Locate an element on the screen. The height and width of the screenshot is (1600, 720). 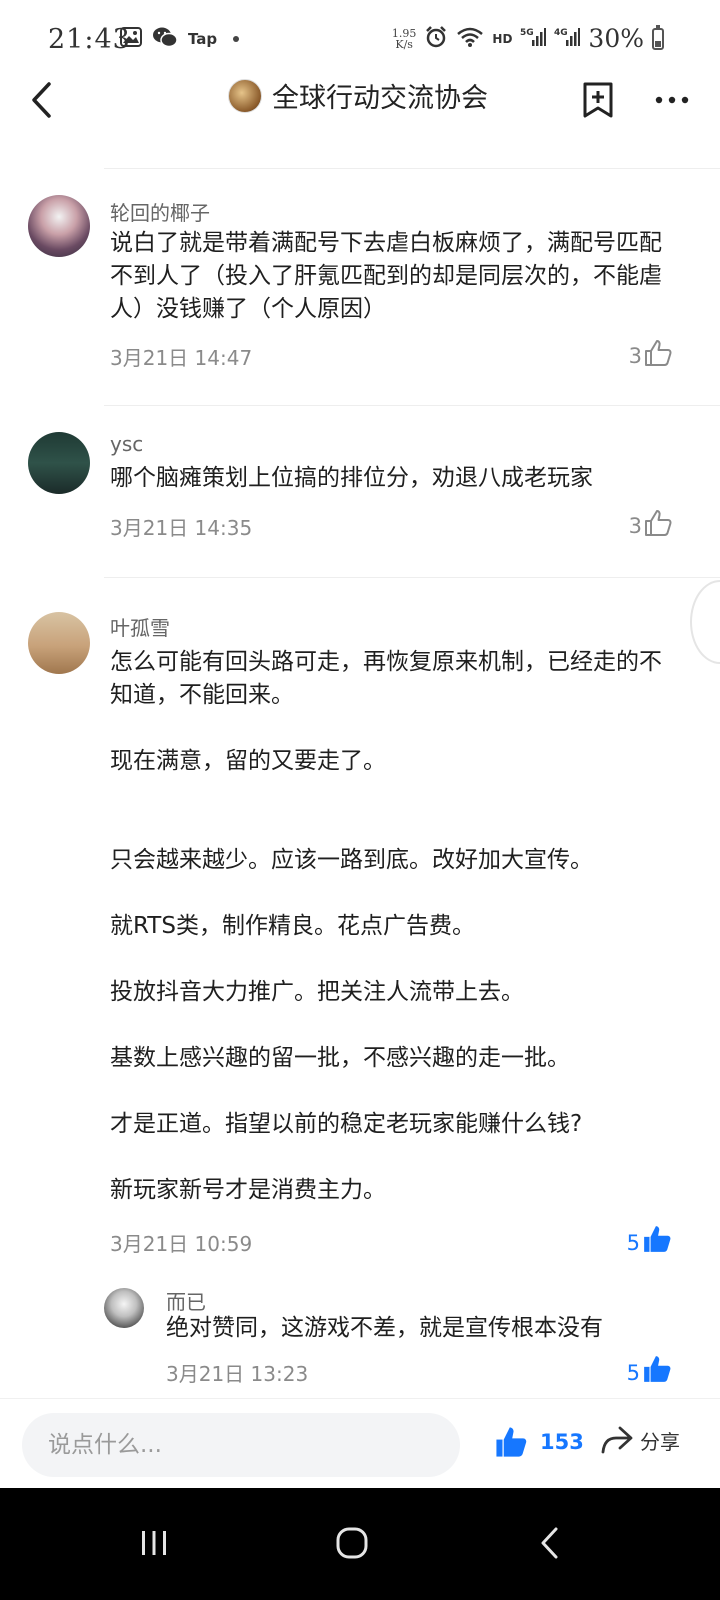
post-like-count: 153 is located at coordinates (562, 1442).